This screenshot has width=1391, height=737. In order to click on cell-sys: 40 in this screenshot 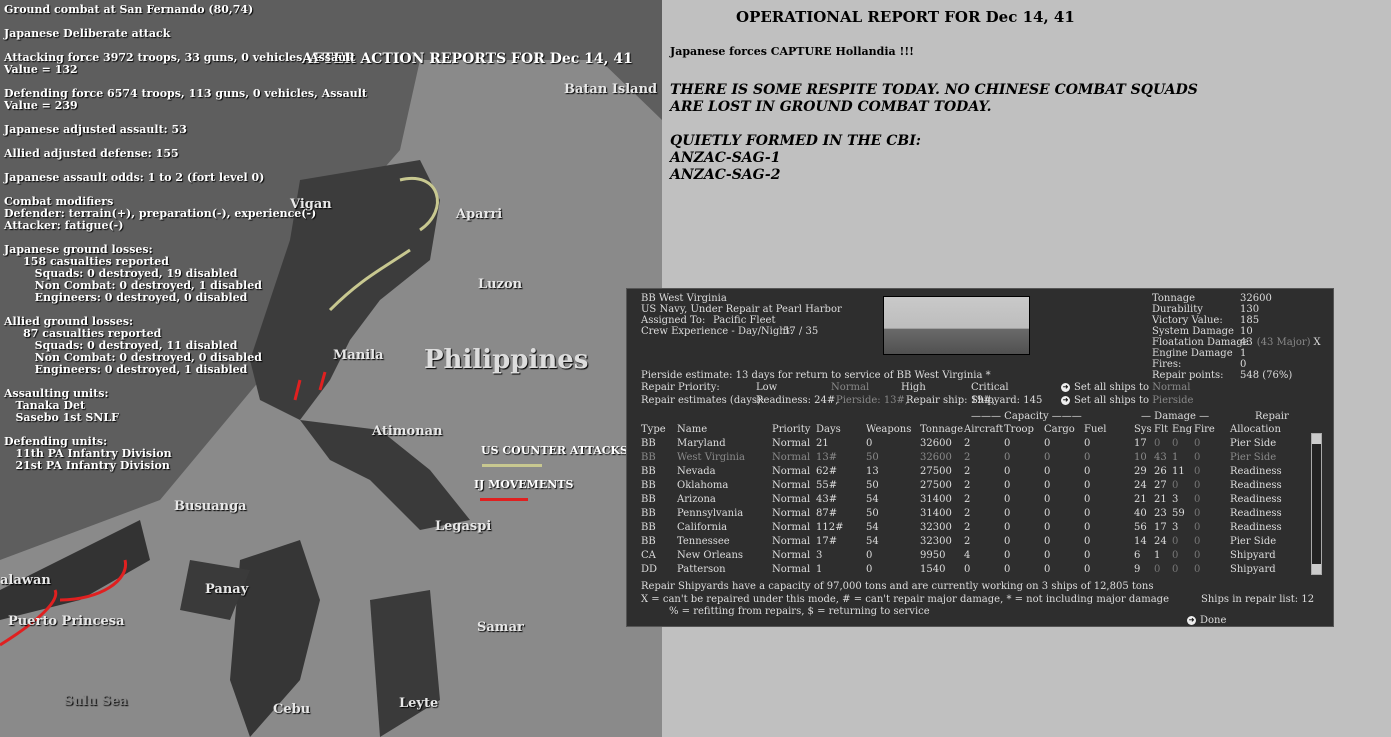, I will do `click(1140, 513)`.